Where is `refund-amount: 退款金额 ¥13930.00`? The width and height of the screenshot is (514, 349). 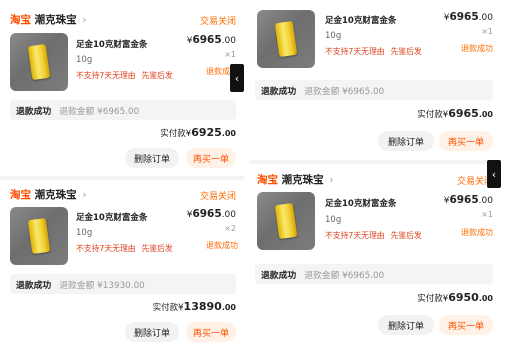 refund-amount: 退款金额 ¥13930.00 is located at coordinates (102, 285).